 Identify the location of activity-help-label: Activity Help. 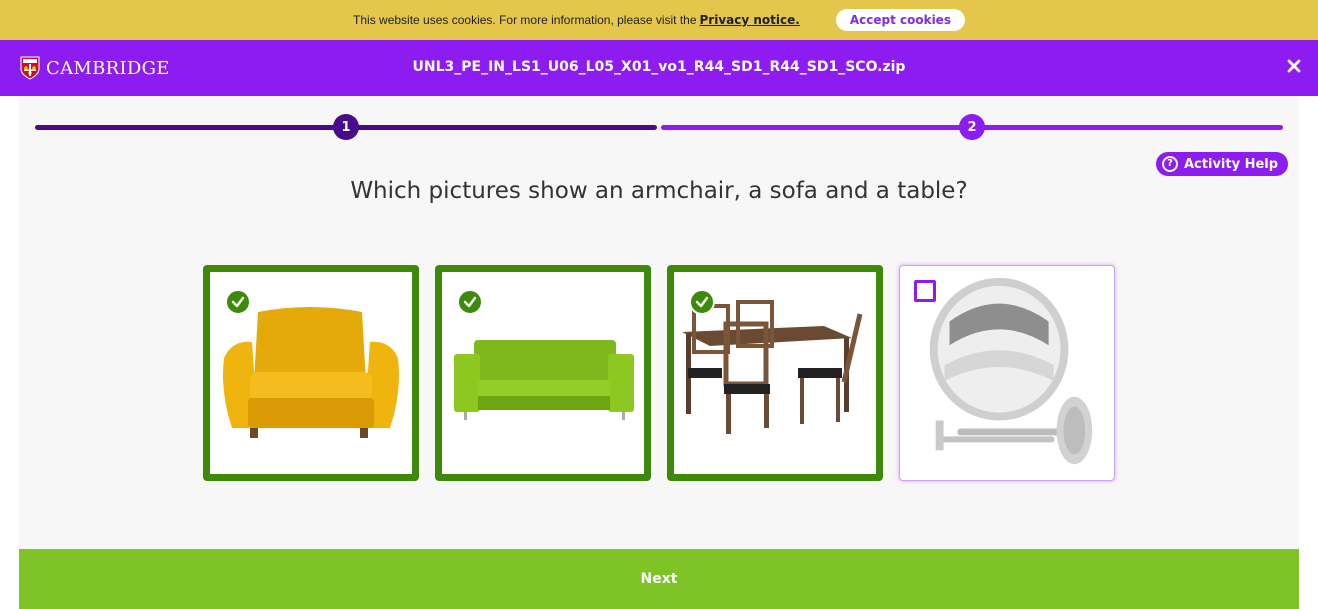
(1231, 164).